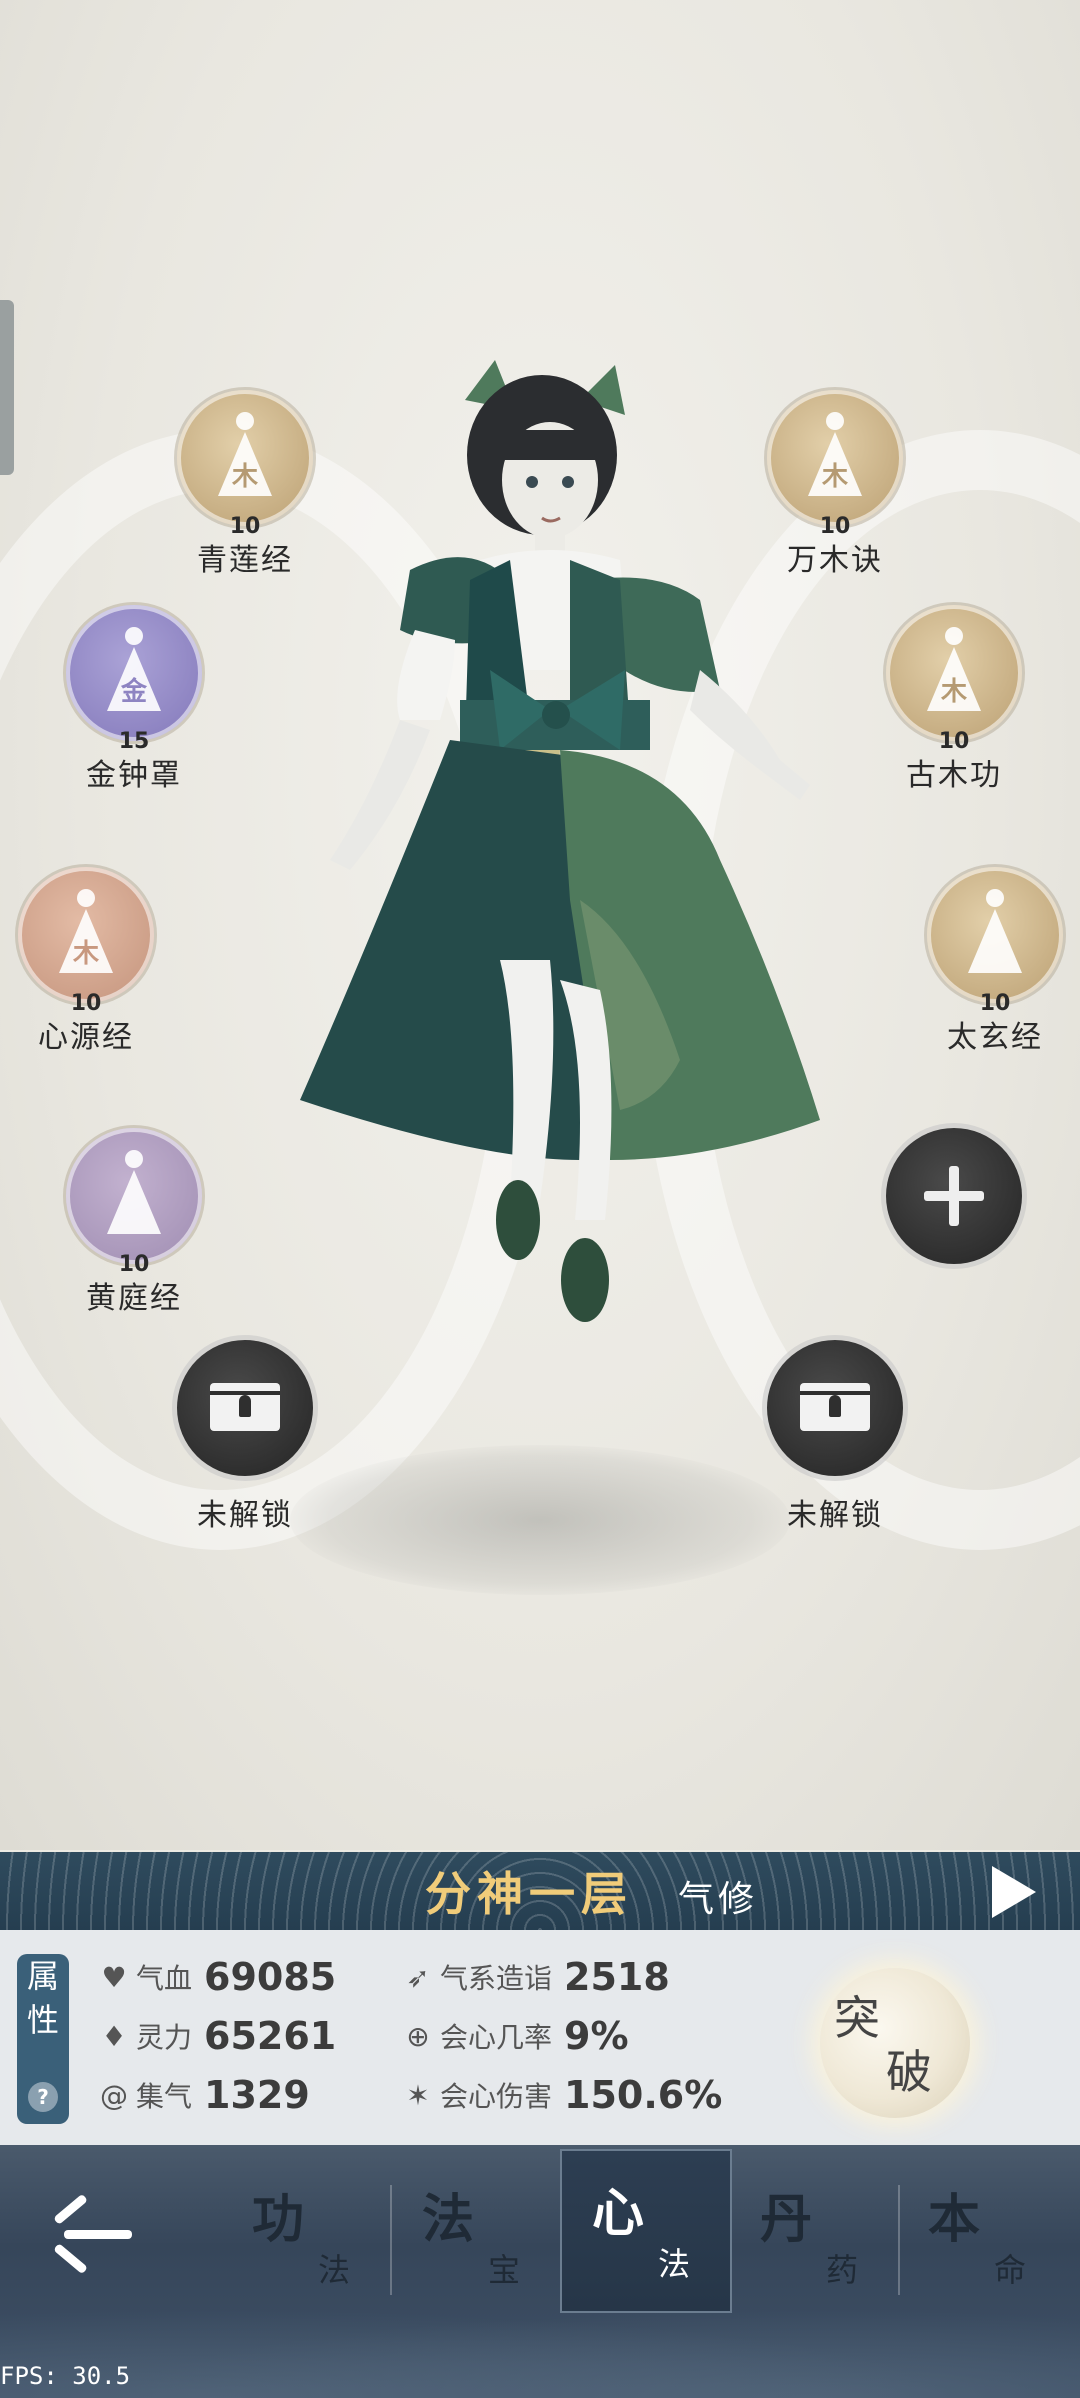 This screenshot has width=1080, height=2398. I want to click on skill-orb: 金, so click(134, 673).